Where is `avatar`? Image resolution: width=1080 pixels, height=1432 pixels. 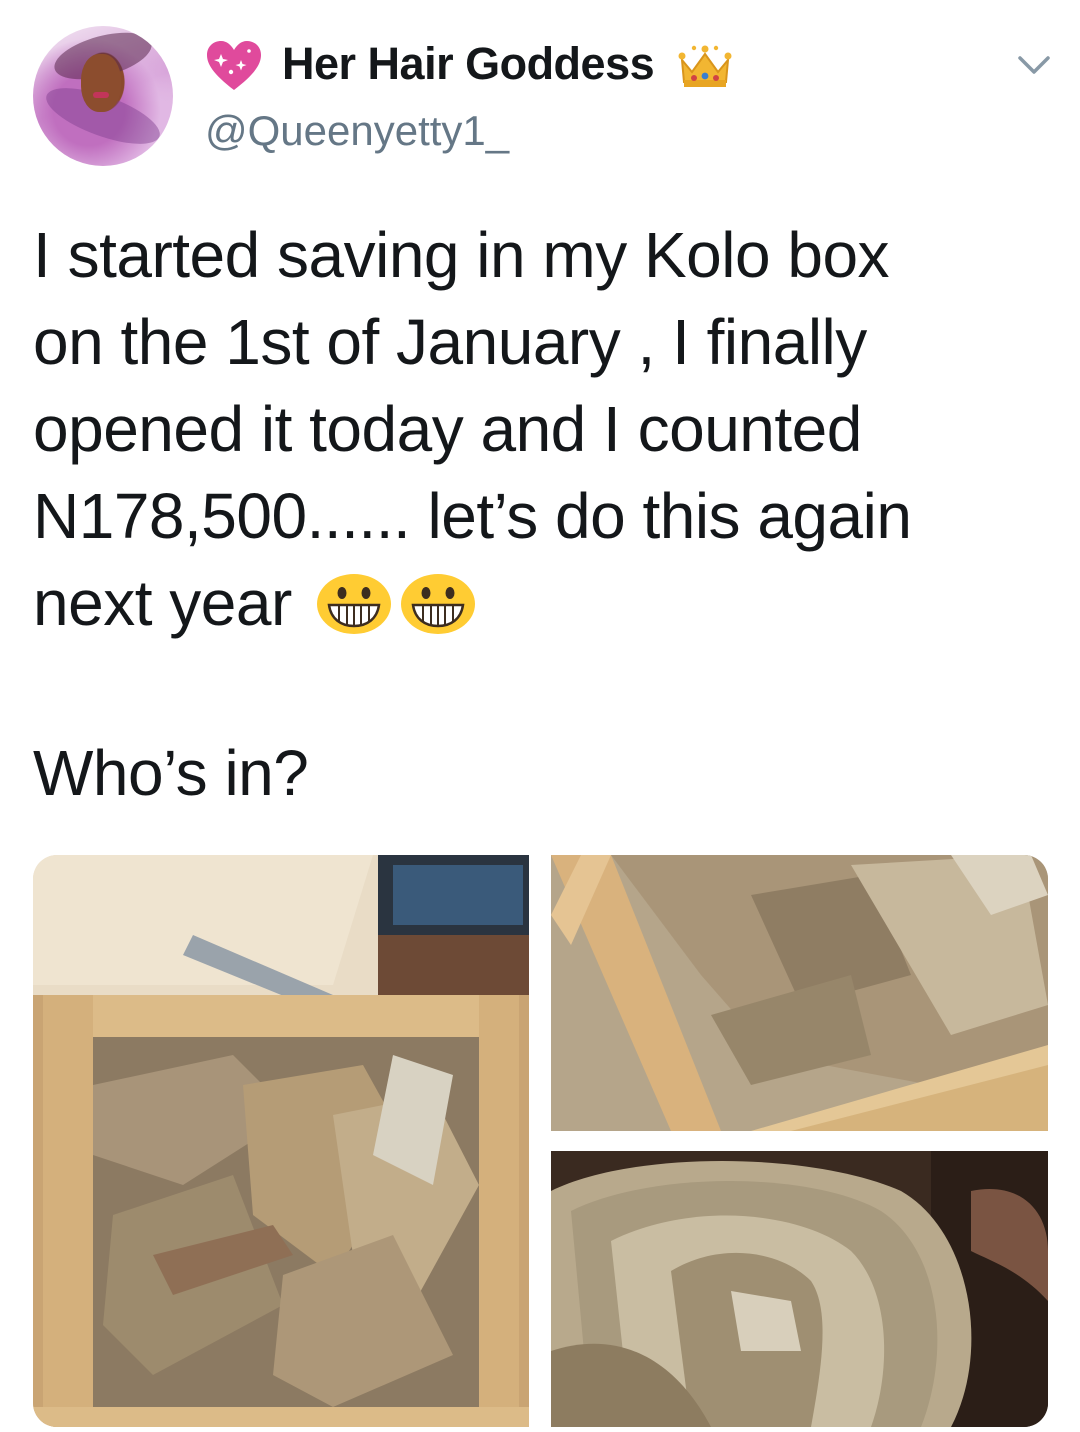 avatar is located at coordinates (103, 96).